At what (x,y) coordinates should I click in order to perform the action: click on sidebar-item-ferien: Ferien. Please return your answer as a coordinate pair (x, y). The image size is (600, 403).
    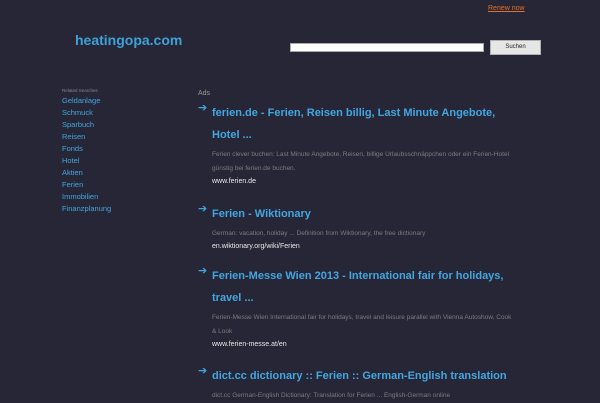
    Looking at the image, I should click on (86, 185).